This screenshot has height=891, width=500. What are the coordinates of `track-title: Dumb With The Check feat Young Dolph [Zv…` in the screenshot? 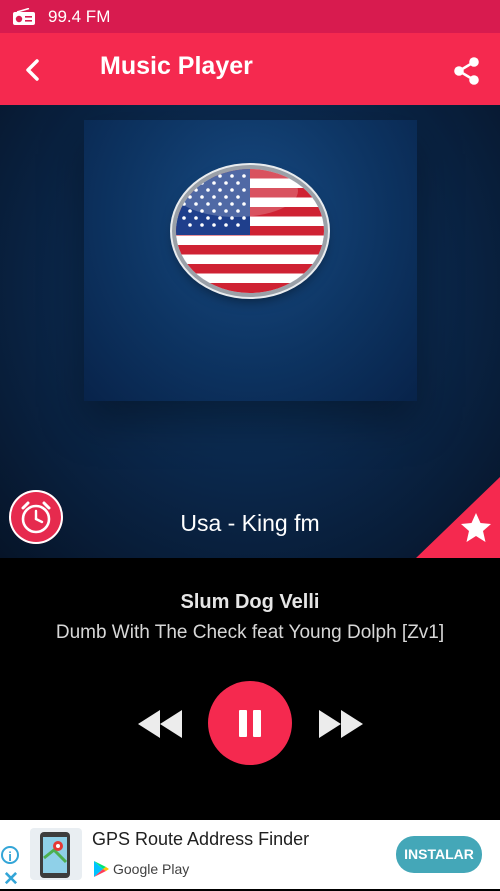 It's located at (250, 632).